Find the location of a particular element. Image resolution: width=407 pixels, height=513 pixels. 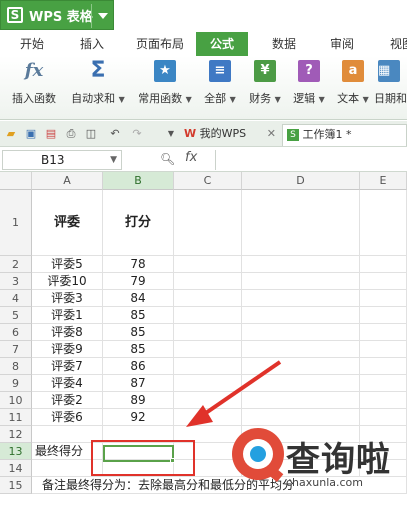

finance-label: 财务 is located at coordinates (260, 98).